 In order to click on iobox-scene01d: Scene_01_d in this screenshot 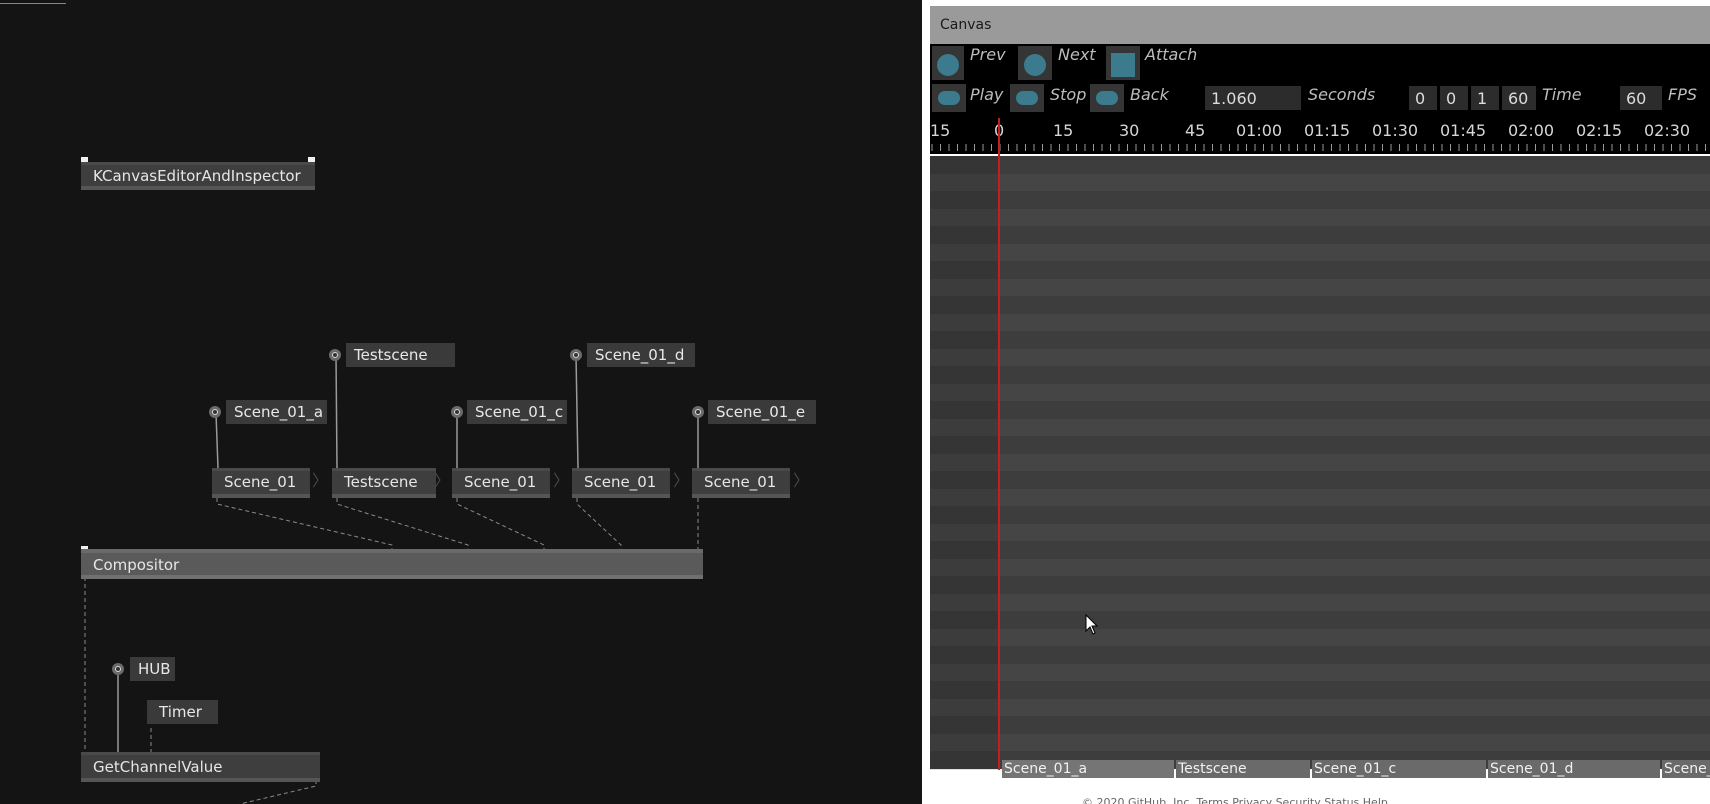, I will do `click(641, 355)`.